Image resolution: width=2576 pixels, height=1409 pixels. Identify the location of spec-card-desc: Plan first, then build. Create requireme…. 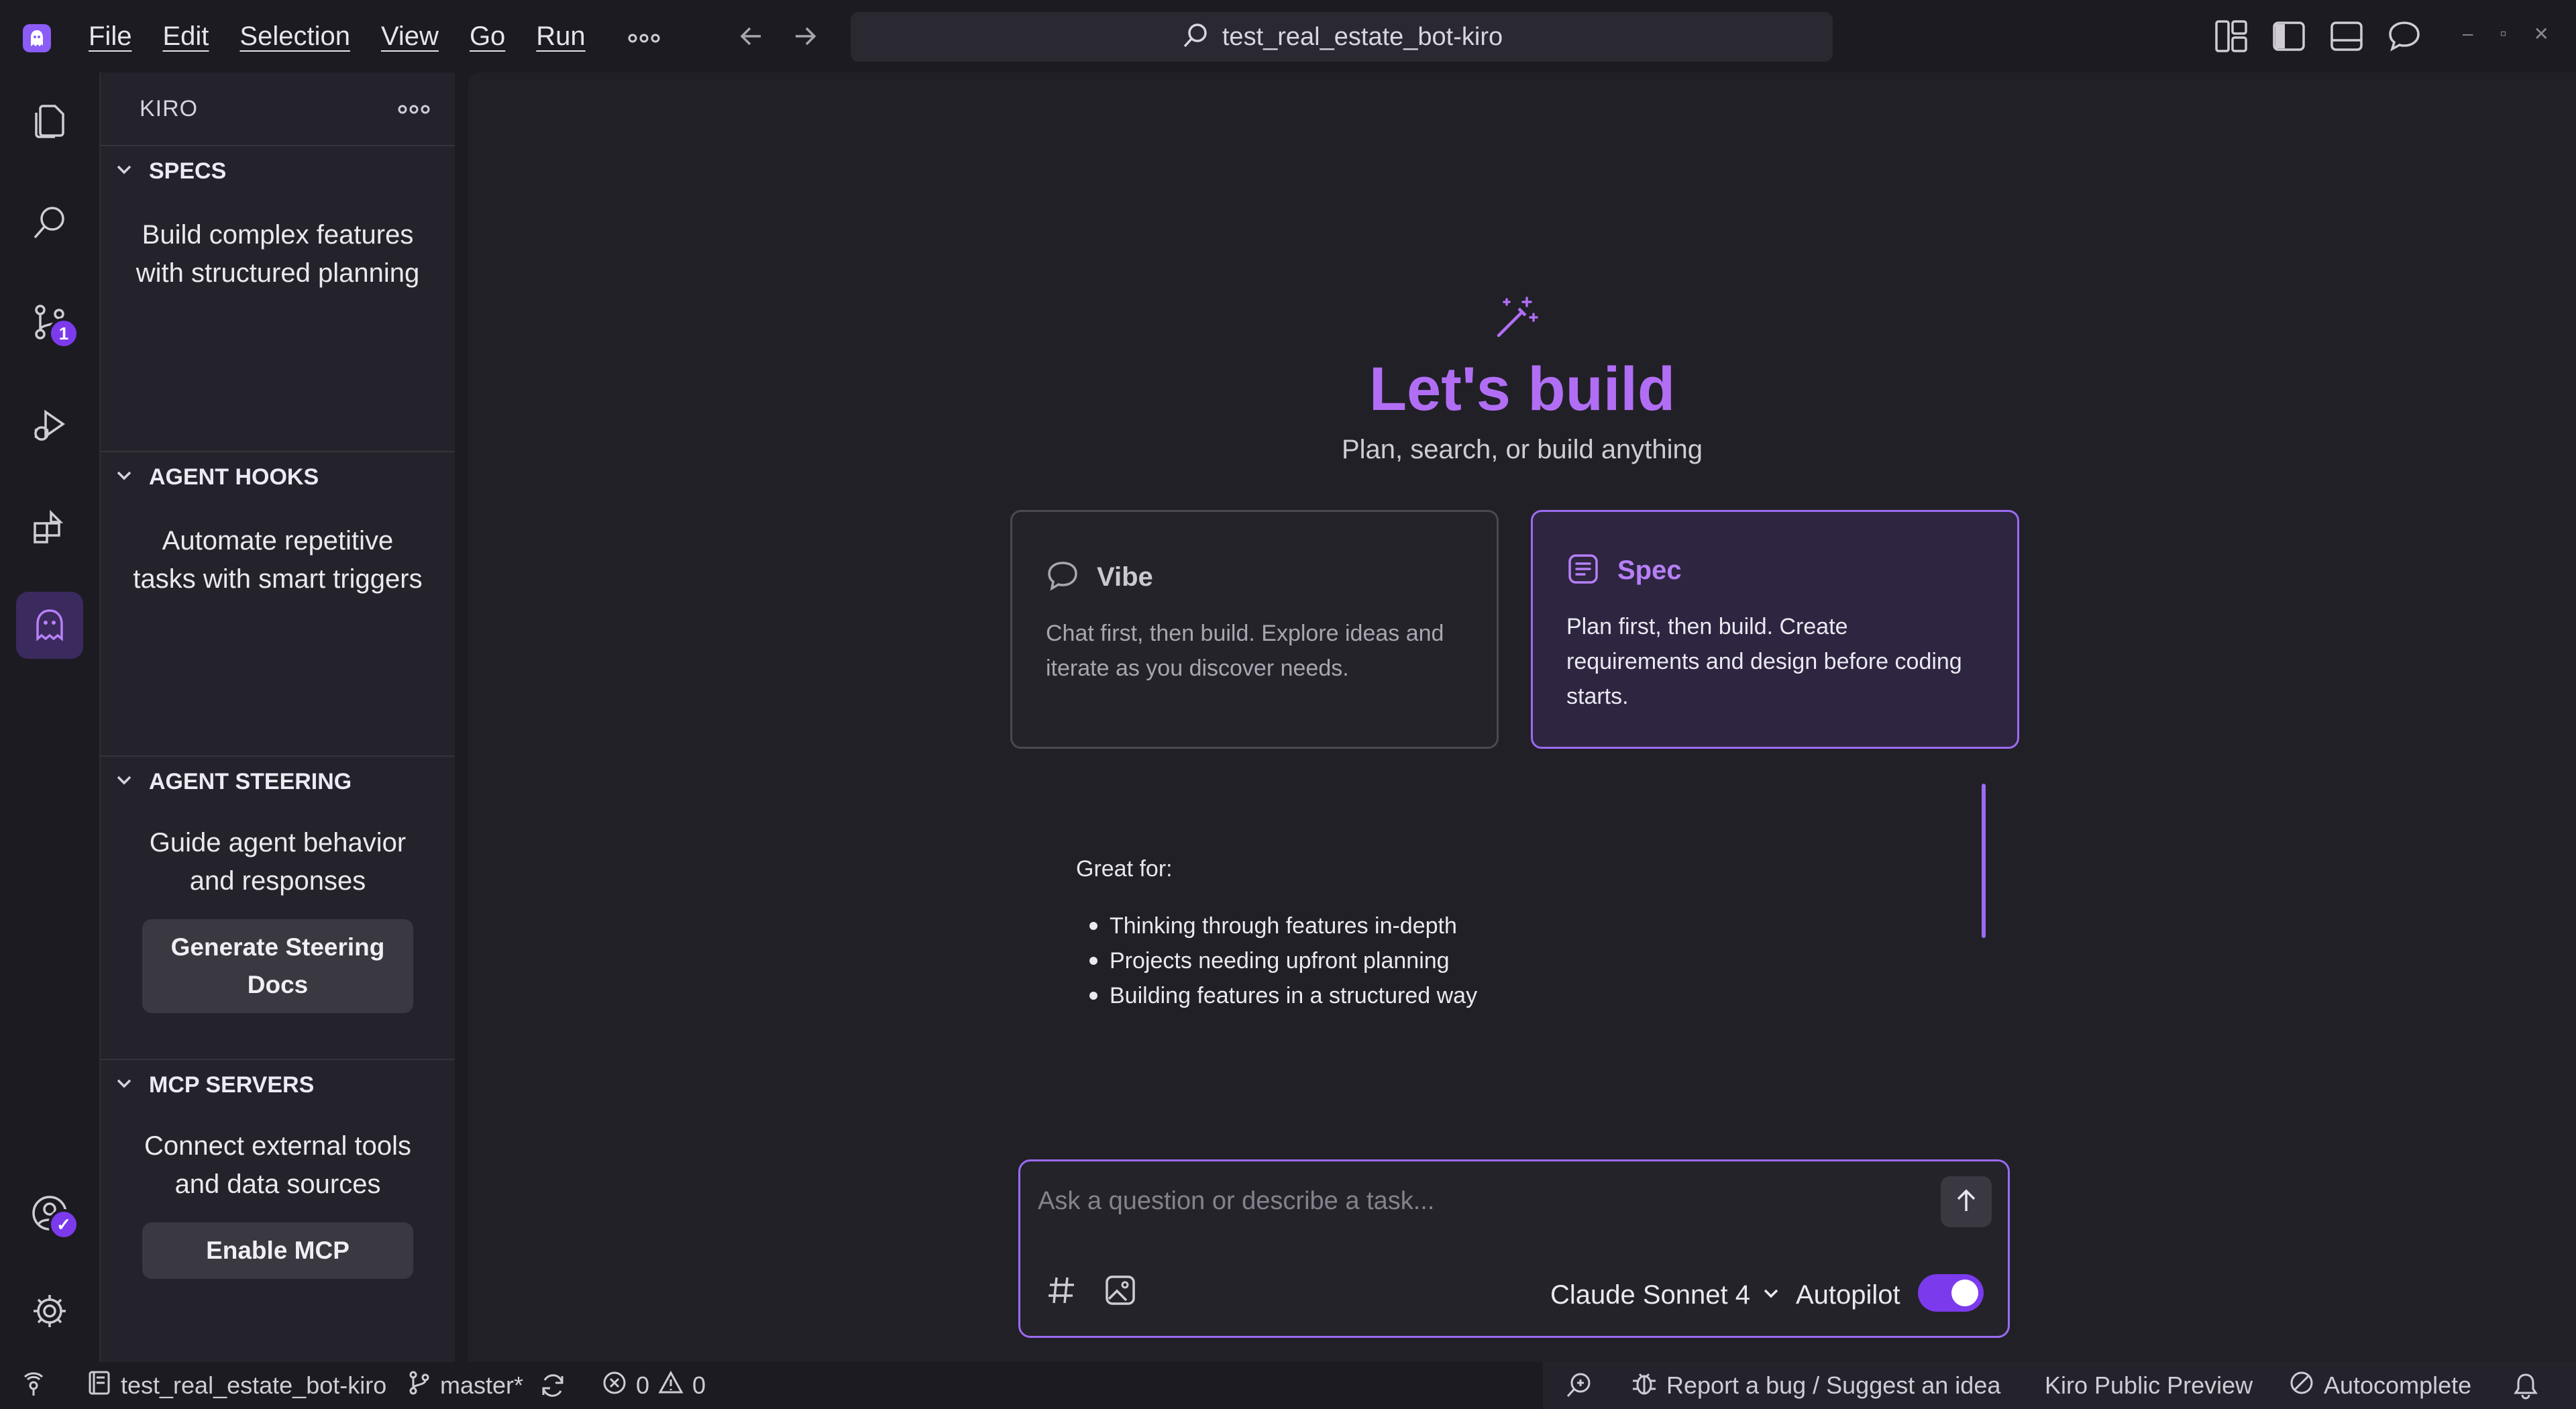
(1764, 661).